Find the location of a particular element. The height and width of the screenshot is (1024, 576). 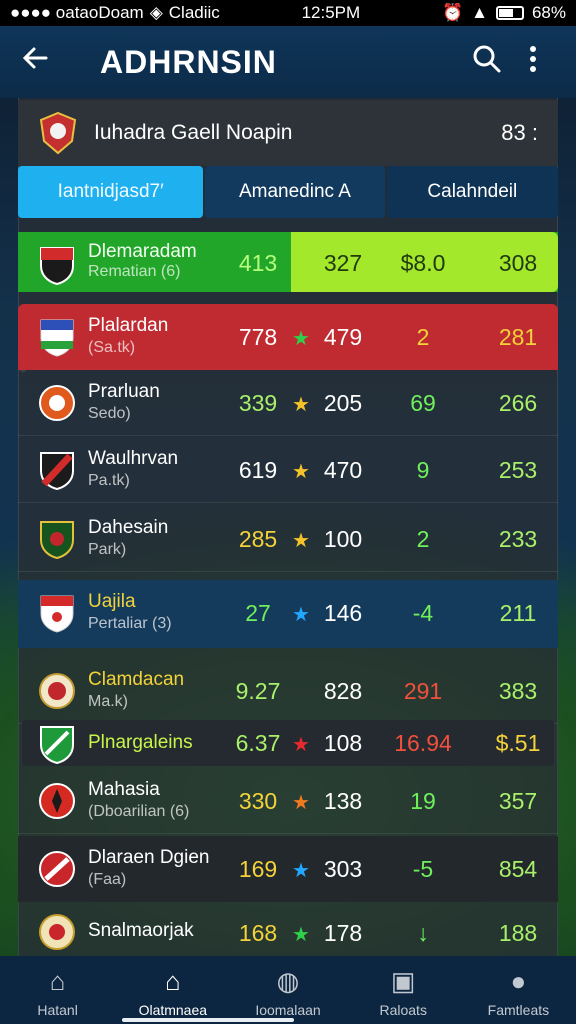

stat-2: 108 is located at coordinates (343, 743).